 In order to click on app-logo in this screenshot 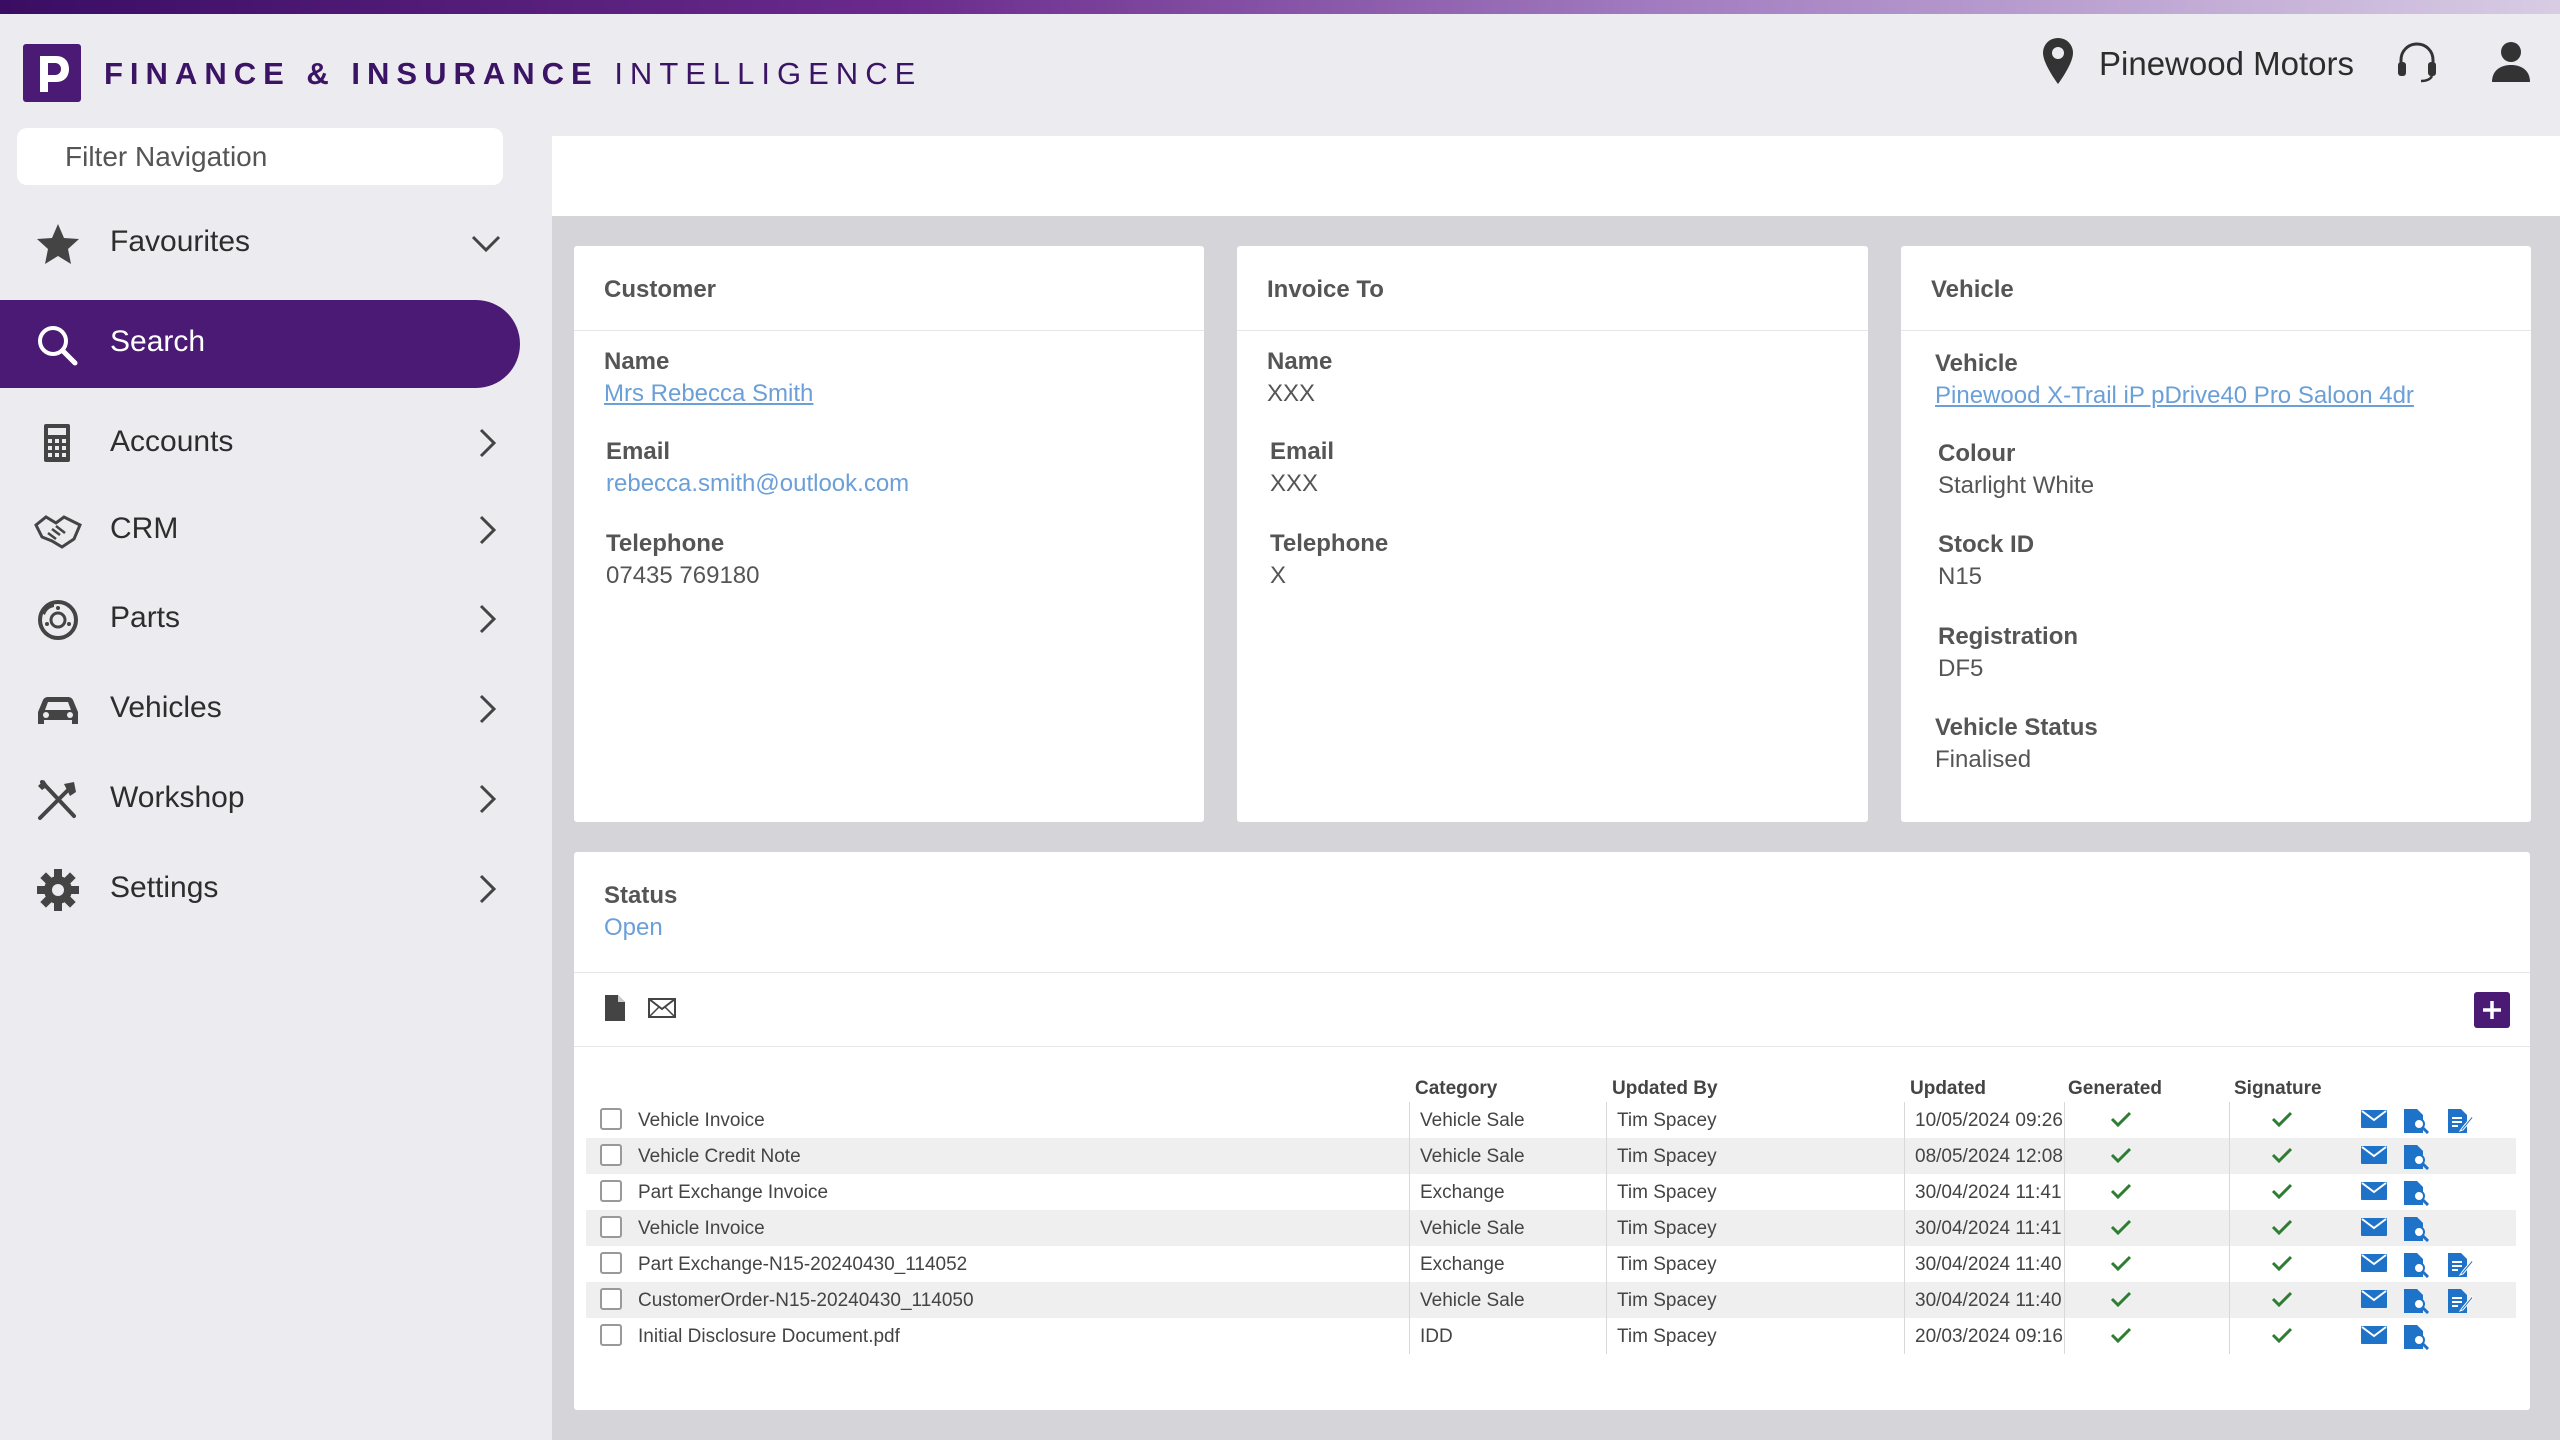, I will do `click(52, 73)`.